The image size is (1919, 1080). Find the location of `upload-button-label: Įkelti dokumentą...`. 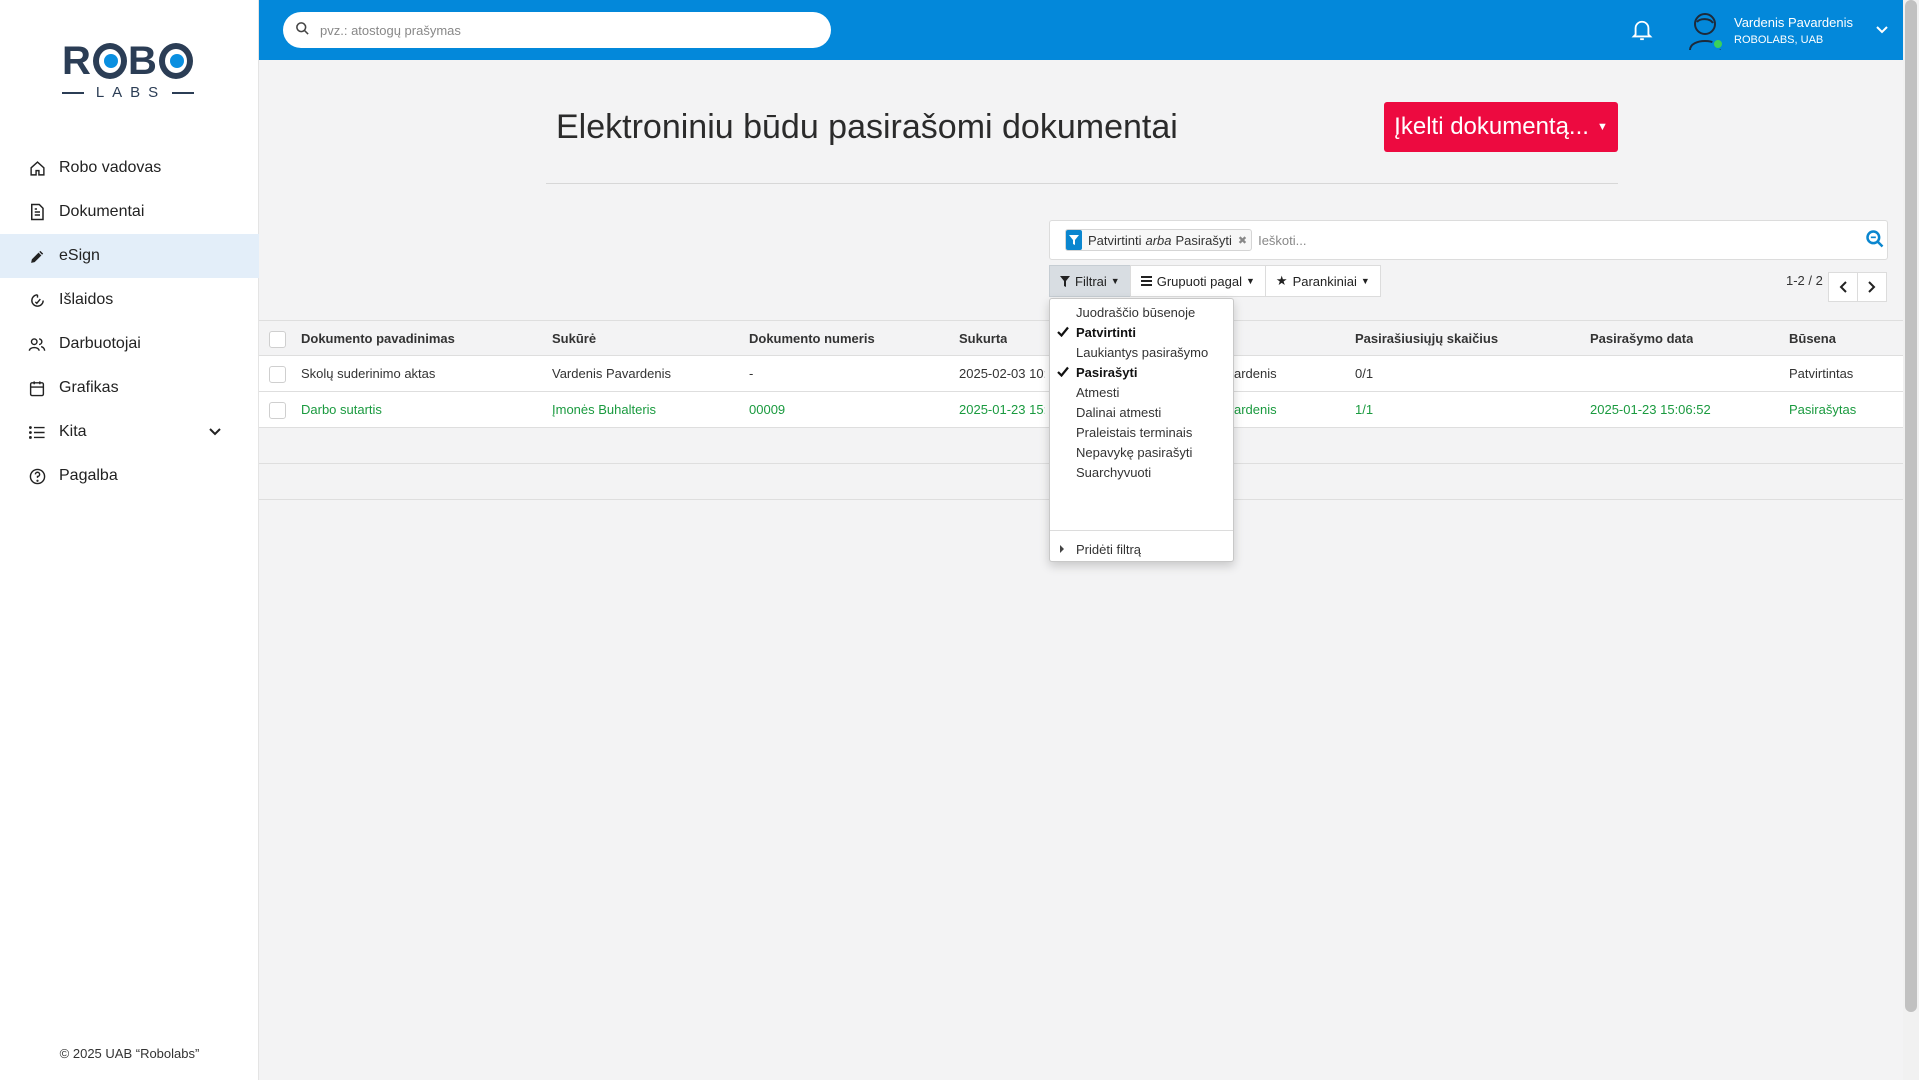

upload-button-label: Įkelti dokumentą... is located at coordinates (1491, 126).